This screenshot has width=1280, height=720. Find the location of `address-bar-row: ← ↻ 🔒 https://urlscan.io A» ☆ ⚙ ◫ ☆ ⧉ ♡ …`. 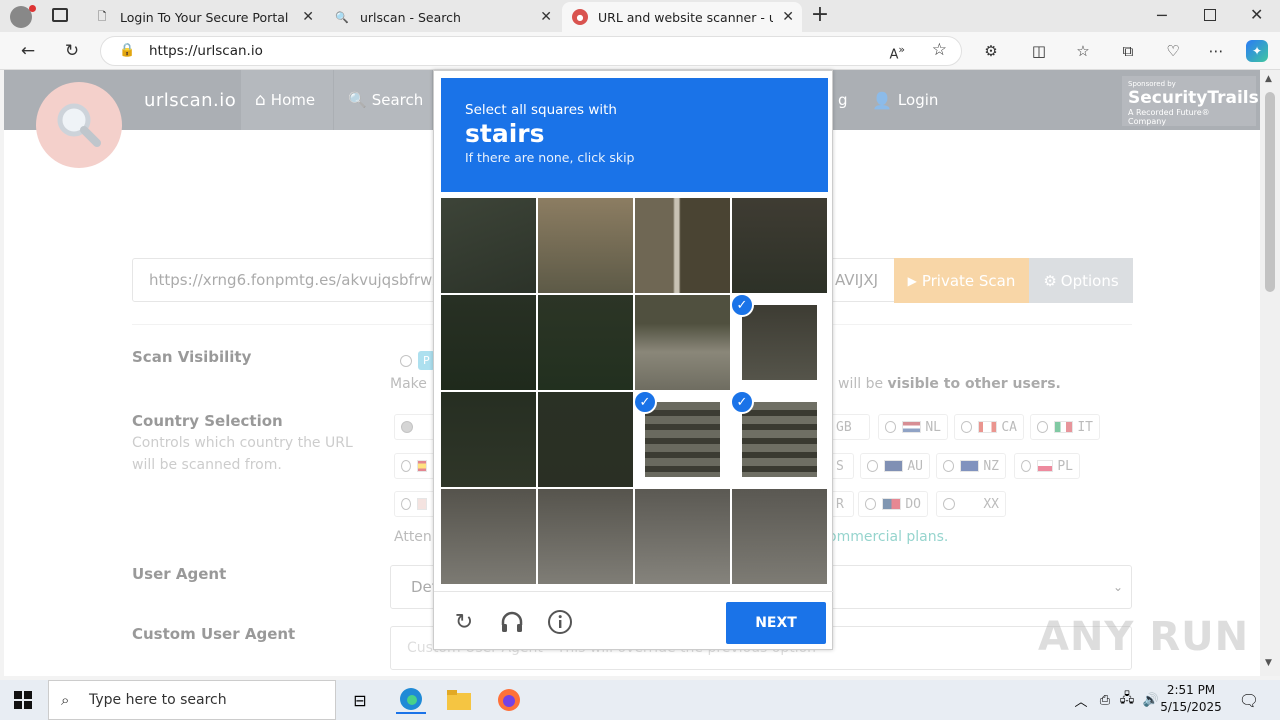

address-bar-row: ← ↻ 🔒 https://urlscan.io A» ☆ ⚙ ◫ ☆ ⧉ ♡ … is located at coordinates (640, 51).